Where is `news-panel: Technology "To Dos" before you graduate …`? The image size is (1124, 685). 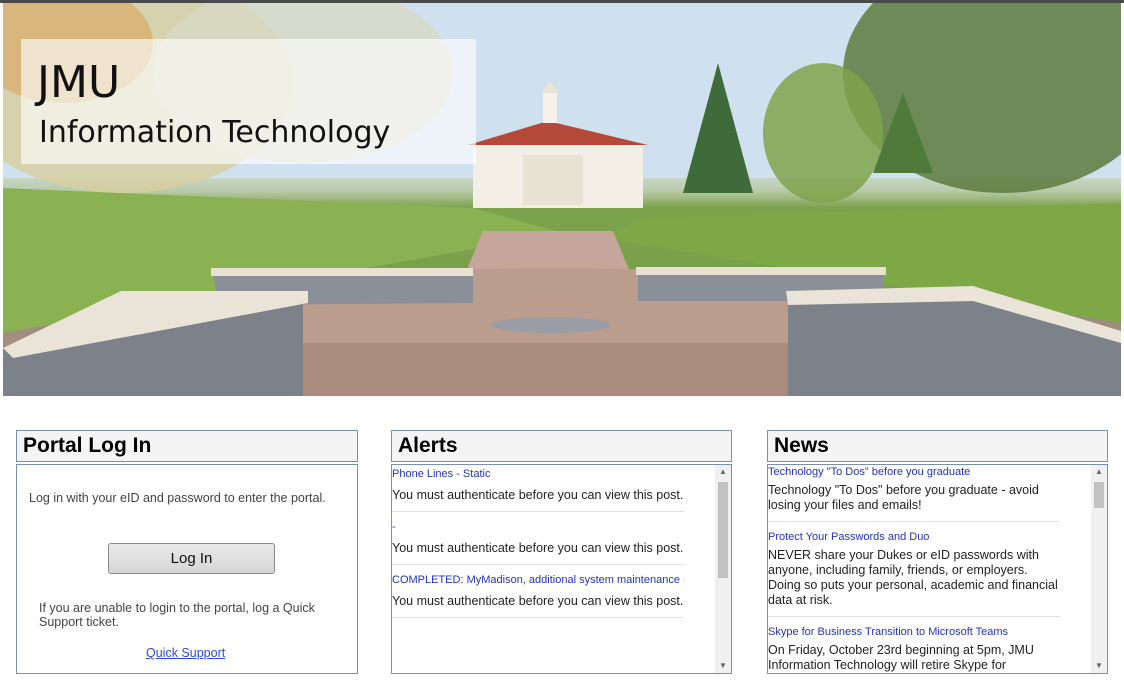
news-panel: Technology "To Dos" before you graduate … is located at coordinates (937, 569).